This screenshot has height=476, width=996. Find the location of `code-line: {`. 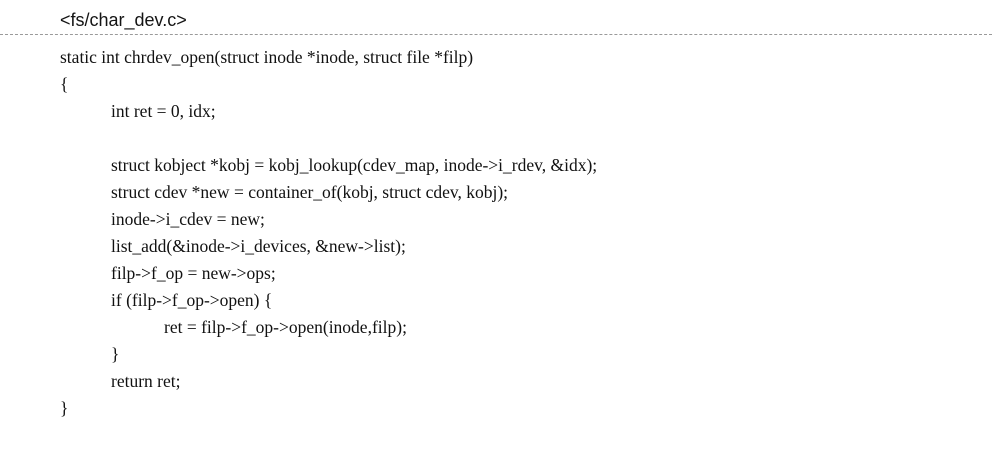

code-line: { is located at coordinates (64, 84).